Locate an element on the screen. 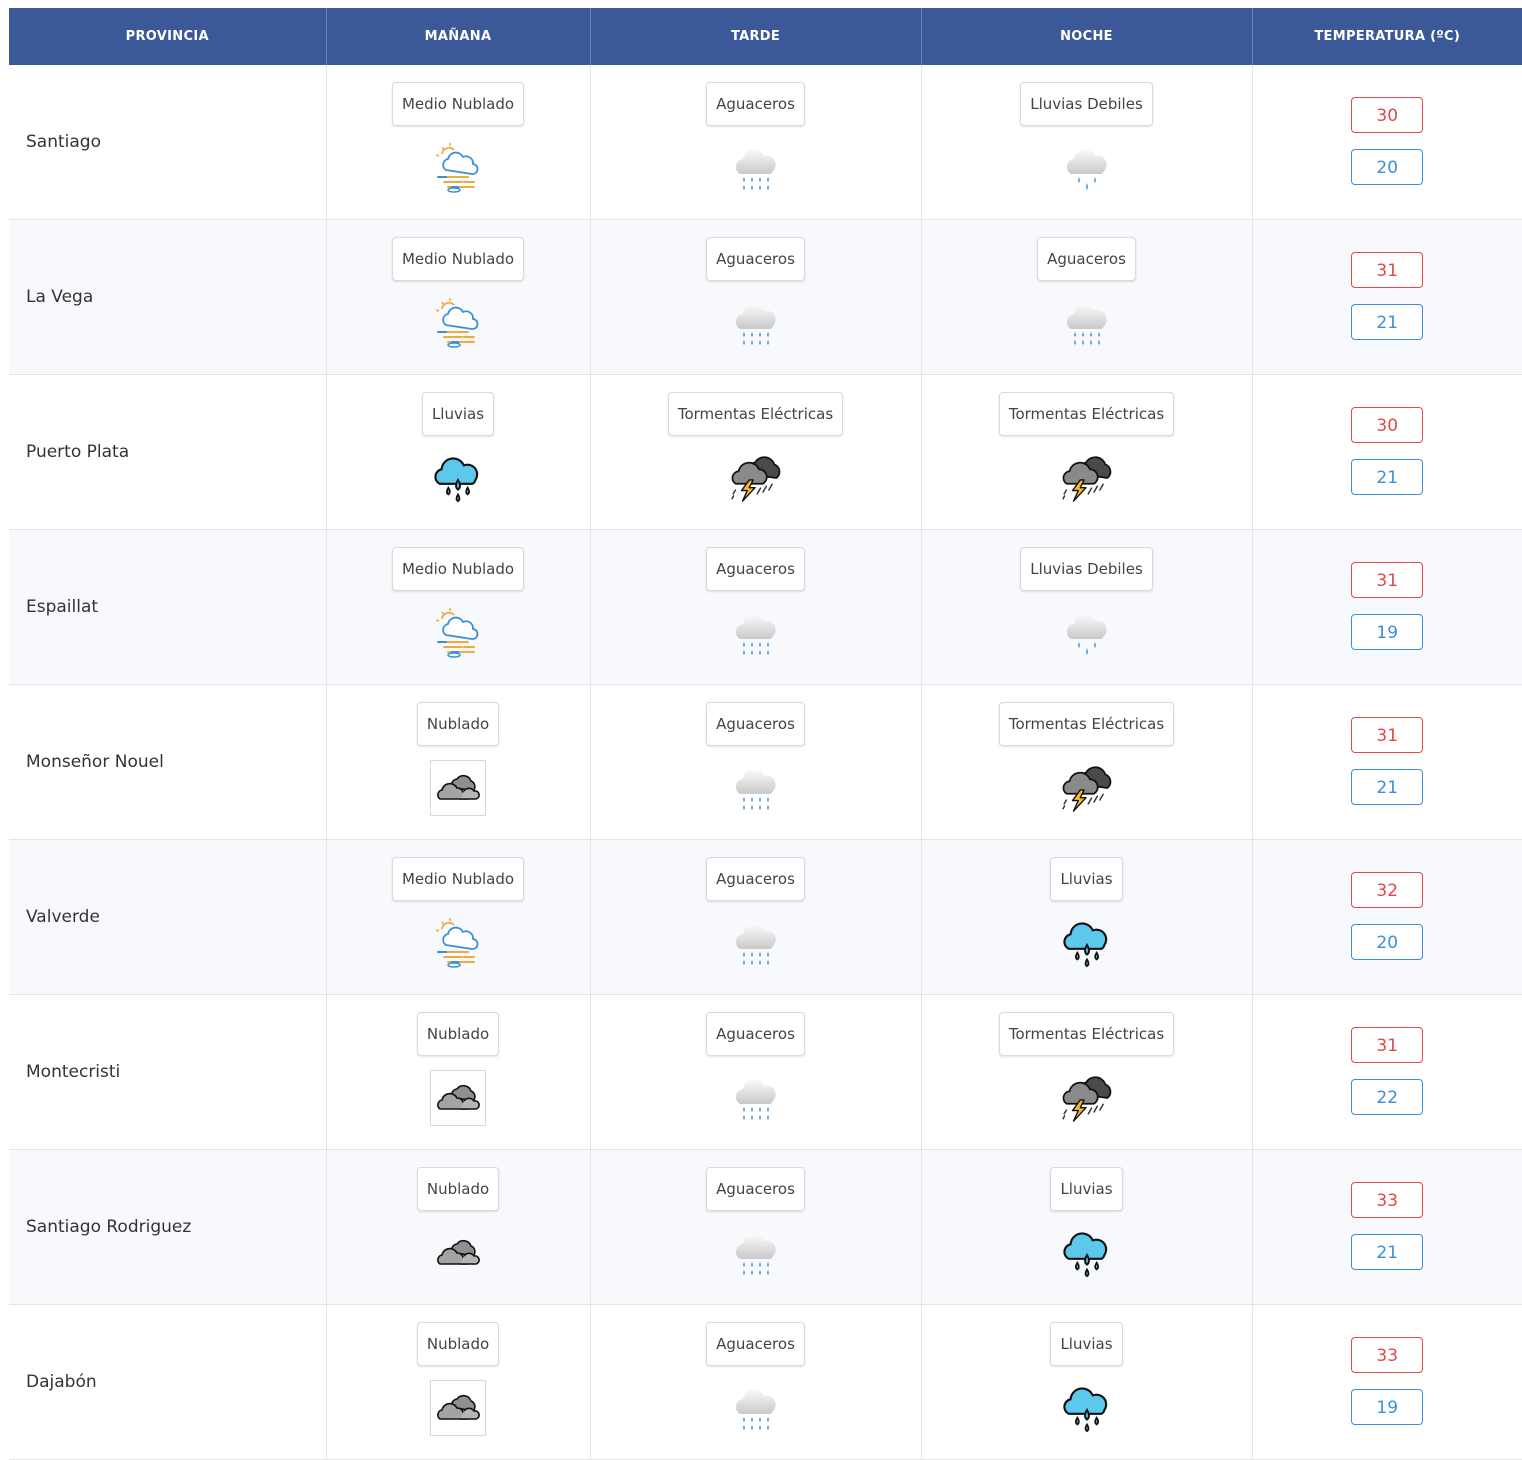  cell-temperatura: 33 21 is located at coordinates (1387, 1227).